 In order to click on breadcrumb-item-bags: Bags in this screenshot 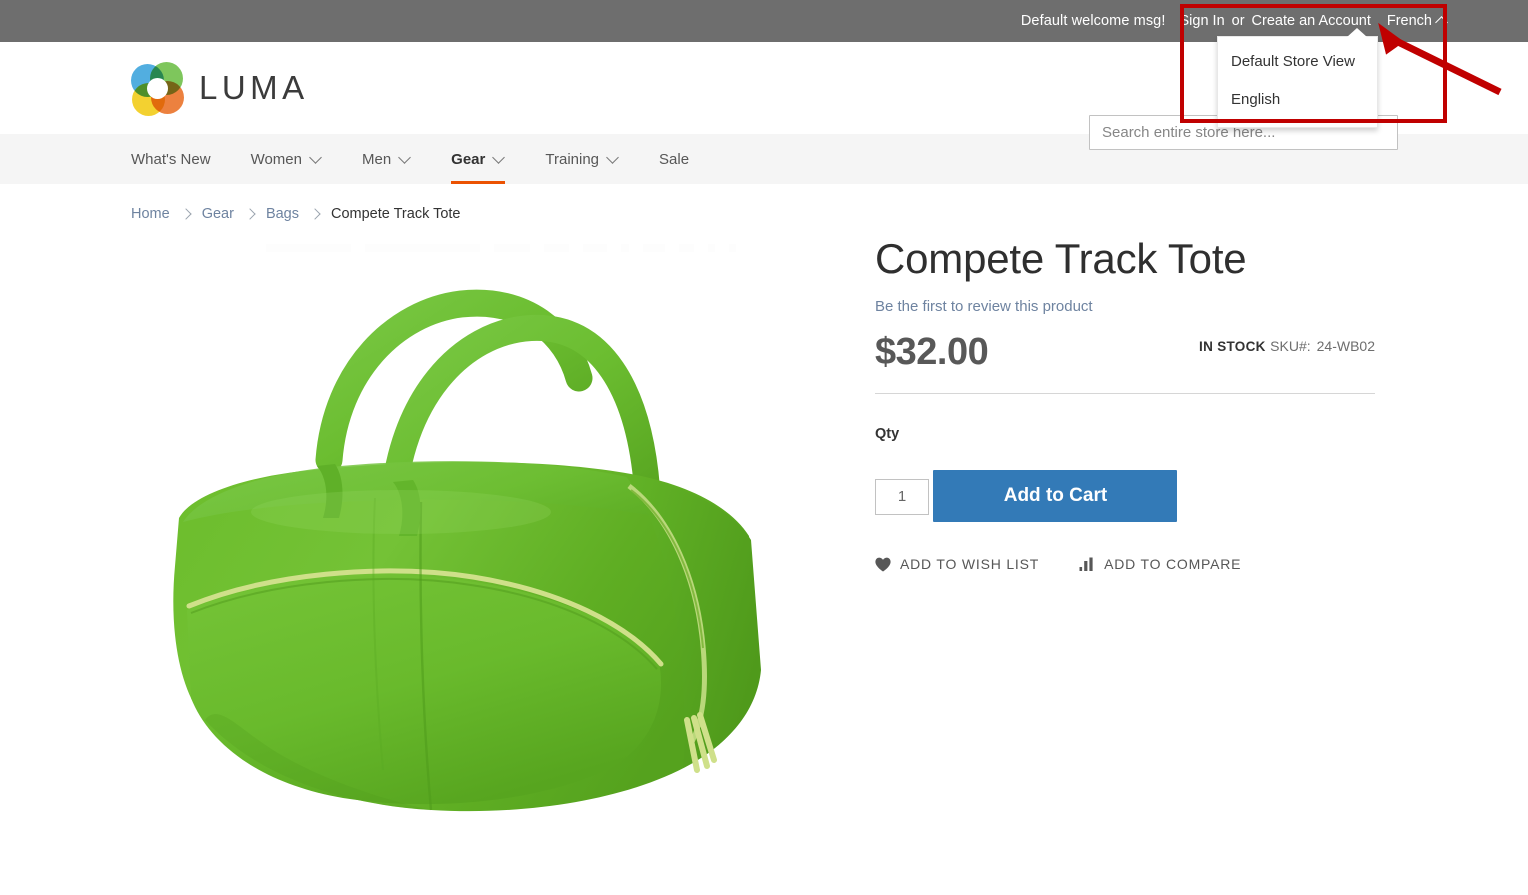, I will do `click(282, 214)`.